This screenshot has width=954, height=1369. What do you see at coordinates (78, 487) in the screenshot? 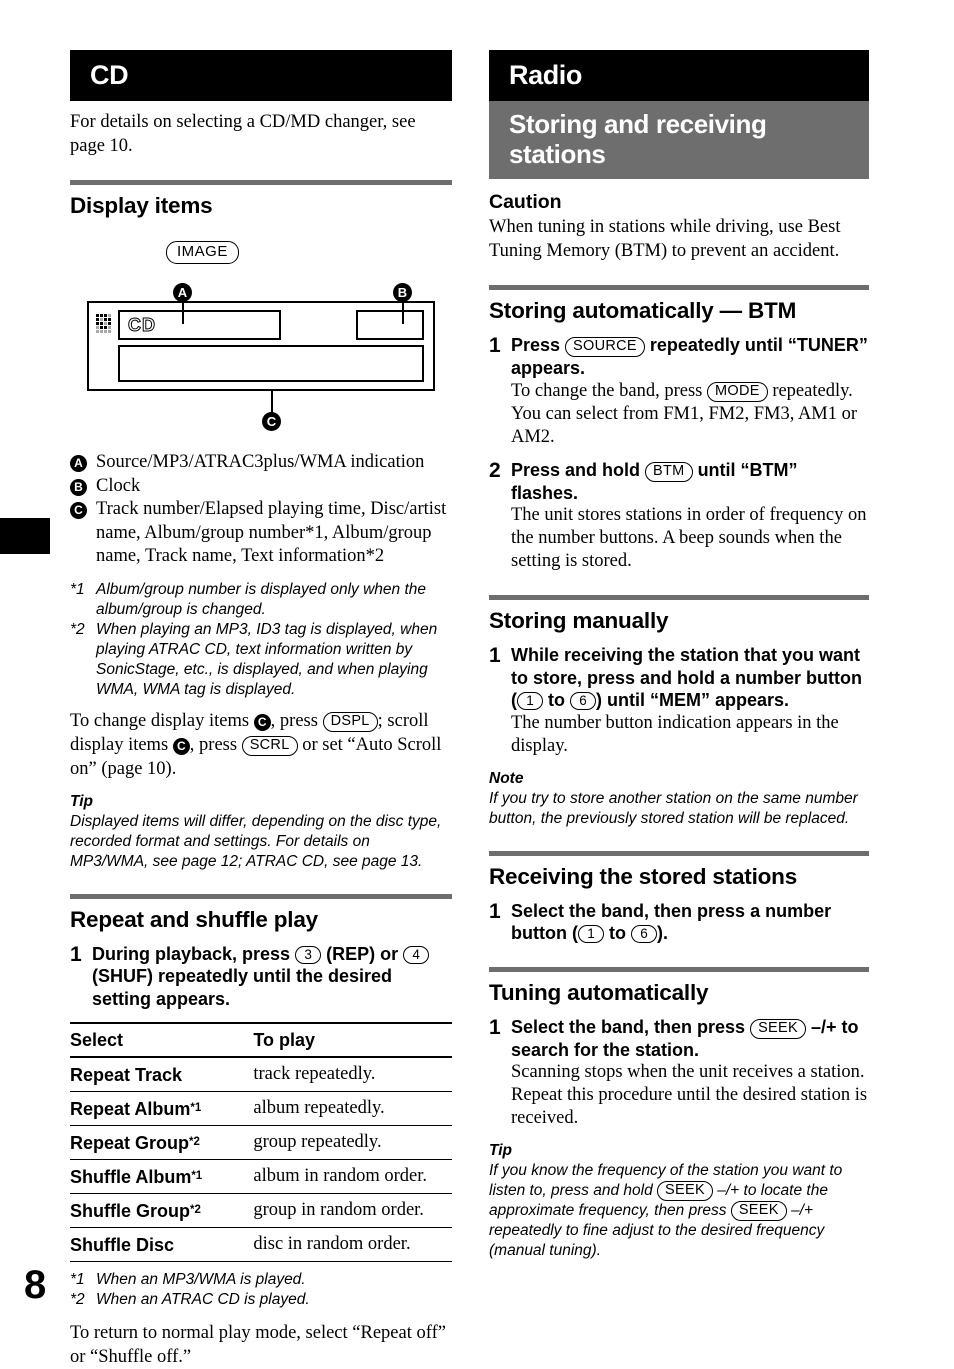
I see `legend-badge-b: B` at bounding box center [78, 487].